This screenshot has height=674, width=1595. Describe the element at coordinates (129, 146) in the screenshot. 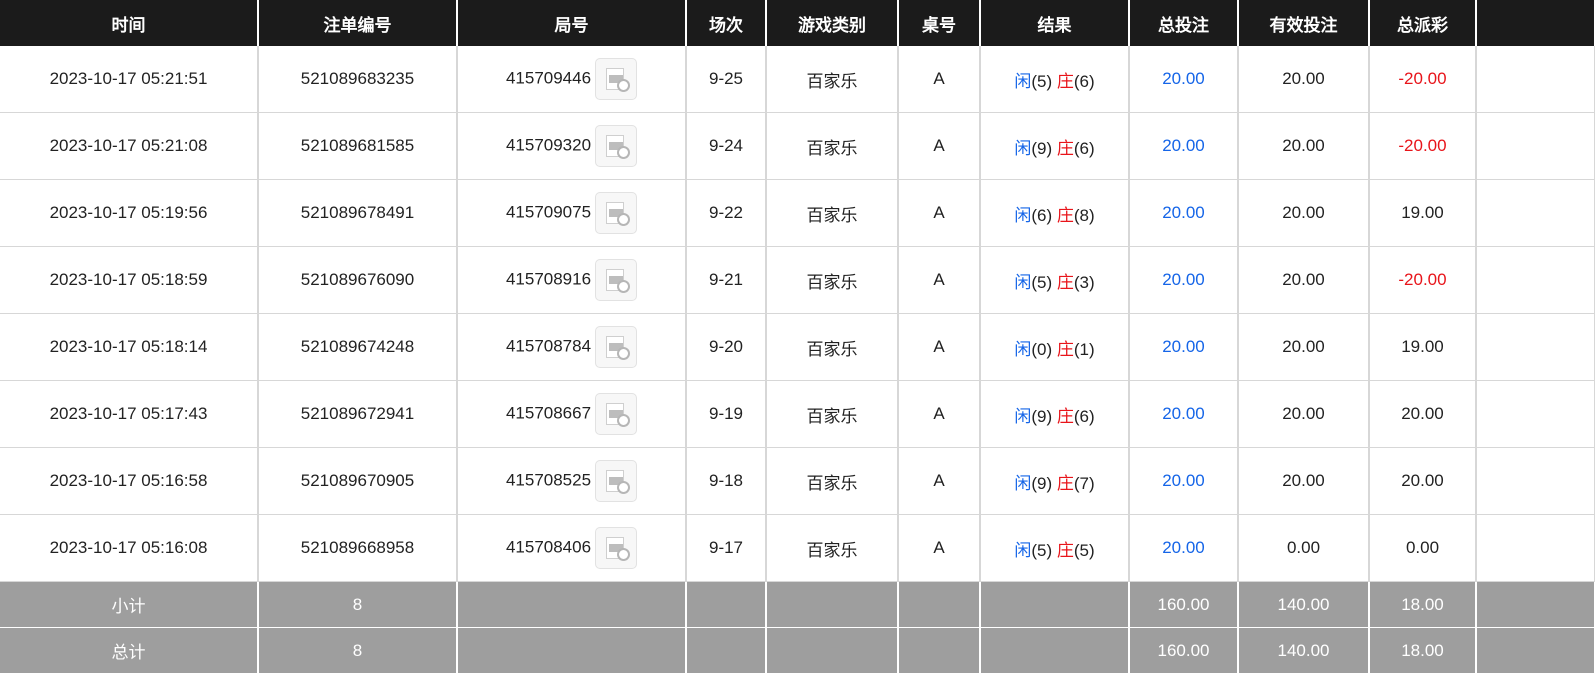

I see `time-cell: 2023-10-17 05:21:08` at that location.